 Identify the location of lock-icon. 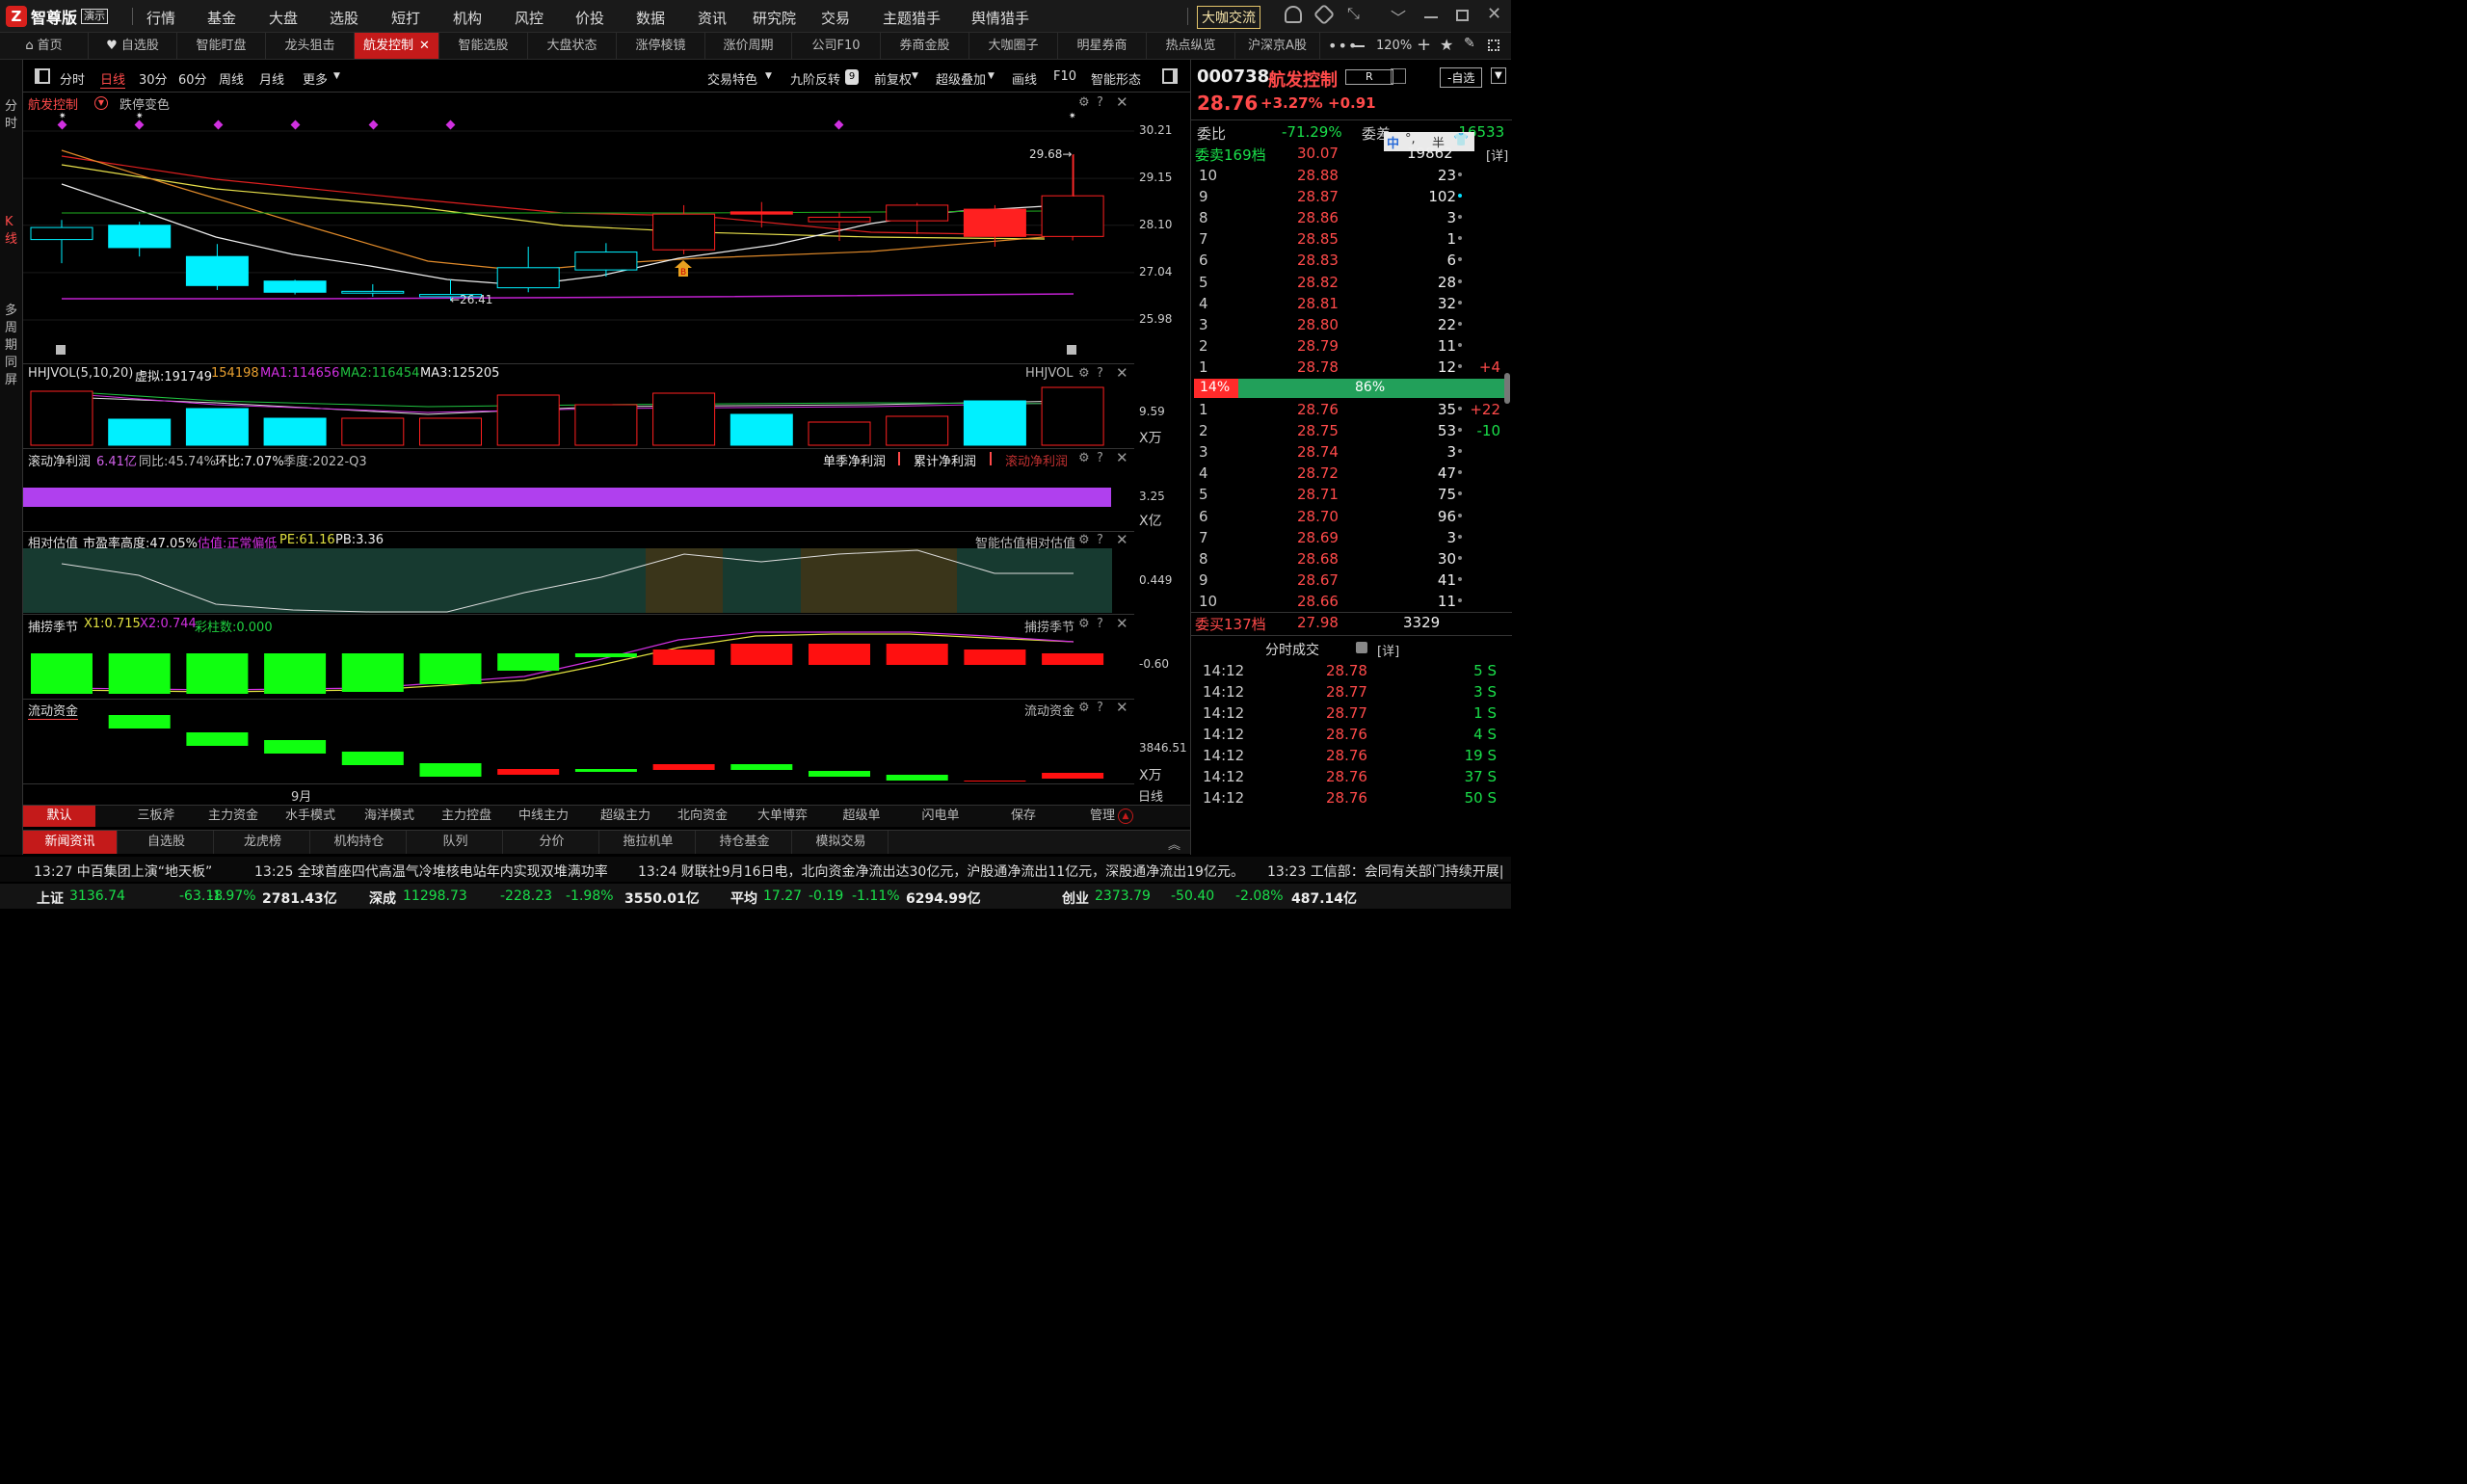
(1361, 647).